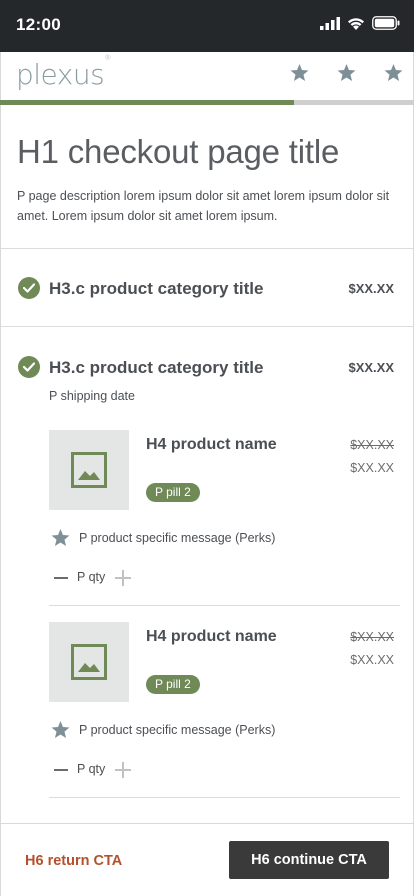 Image resolution: width=414 pixels, height=896 pixels. I want to click on checkout-steps, so click(346, 73).